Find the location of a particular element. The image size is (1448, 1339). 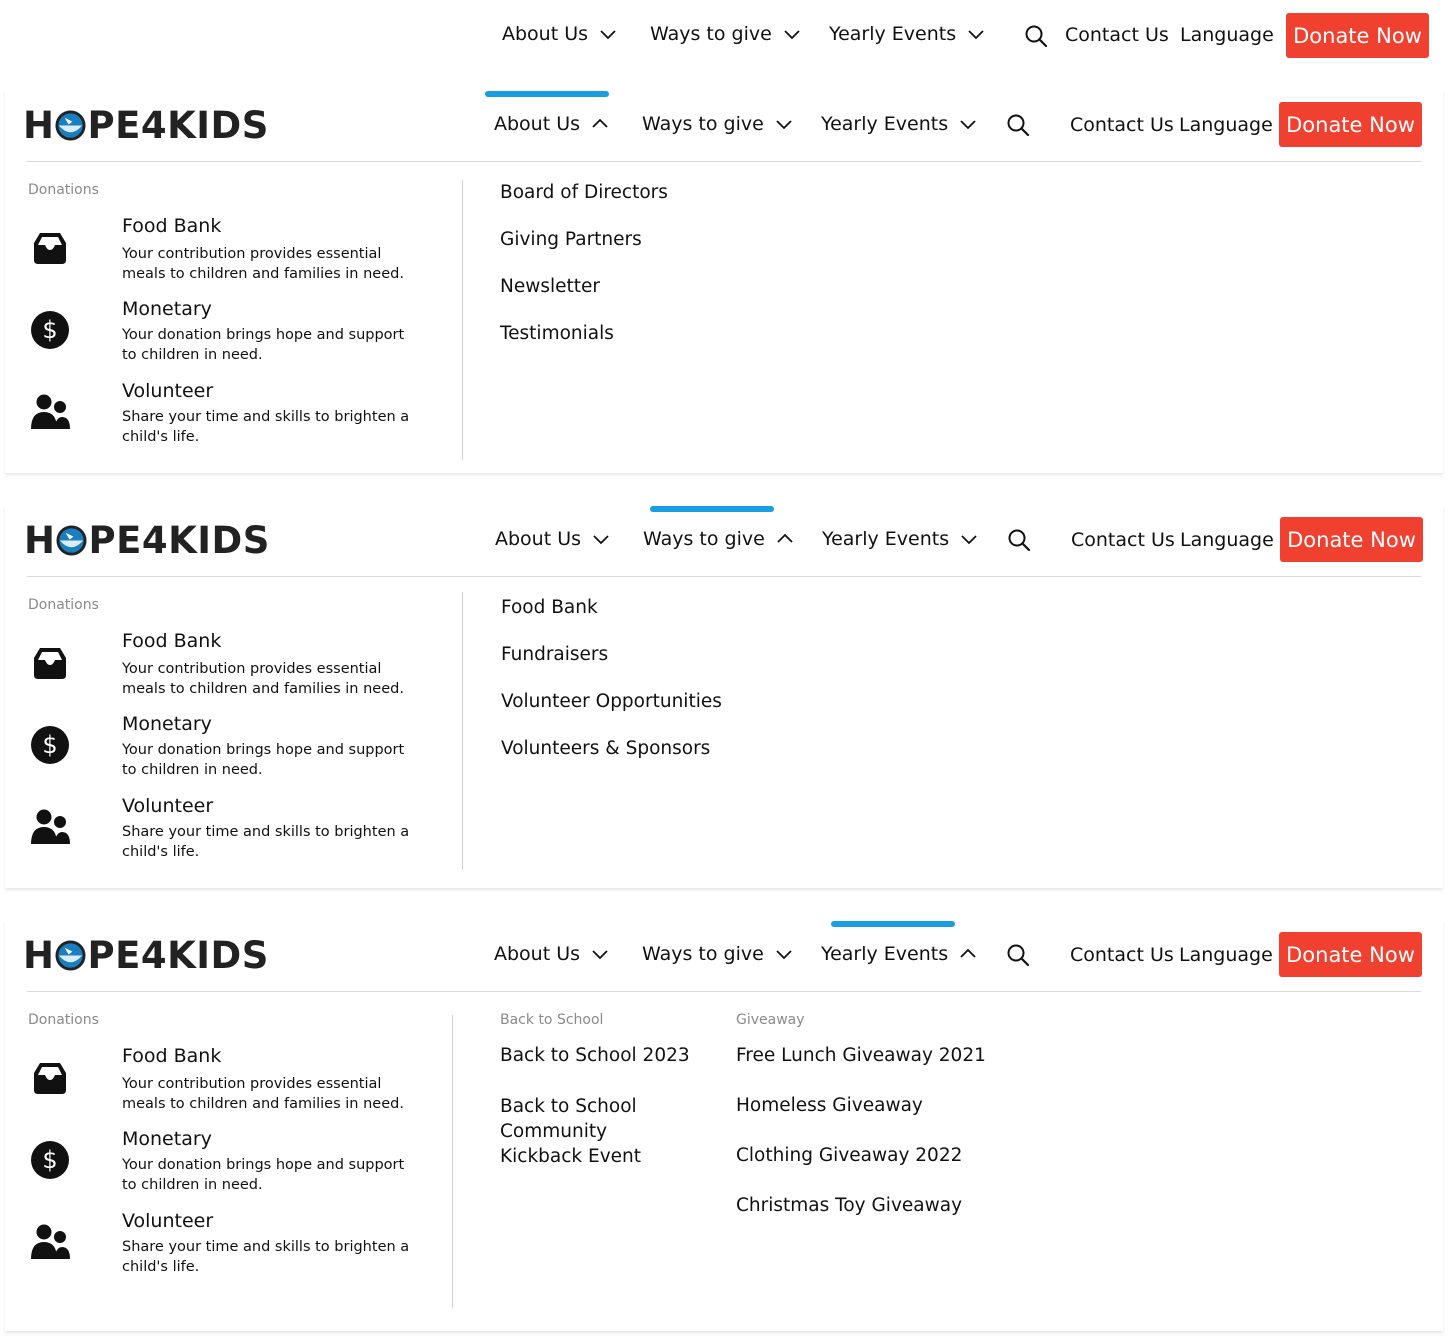

dollar-circle-icon: $ is located at coordinates (50, 330).